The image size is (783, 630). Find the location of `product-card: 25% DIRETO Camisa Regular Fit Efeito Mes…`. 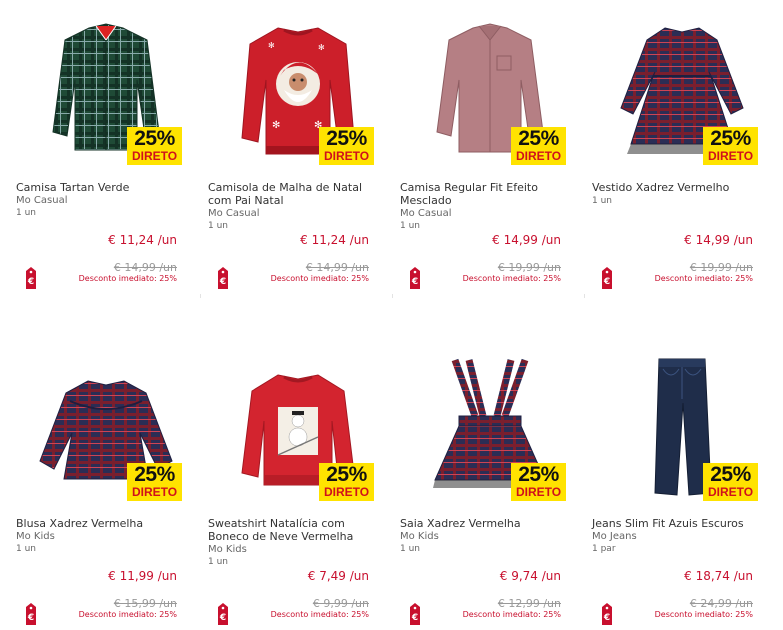

product-card: 25% DIRETO Camisa Regular Fit Efeito Mes… is located at coordinates (480, 147).